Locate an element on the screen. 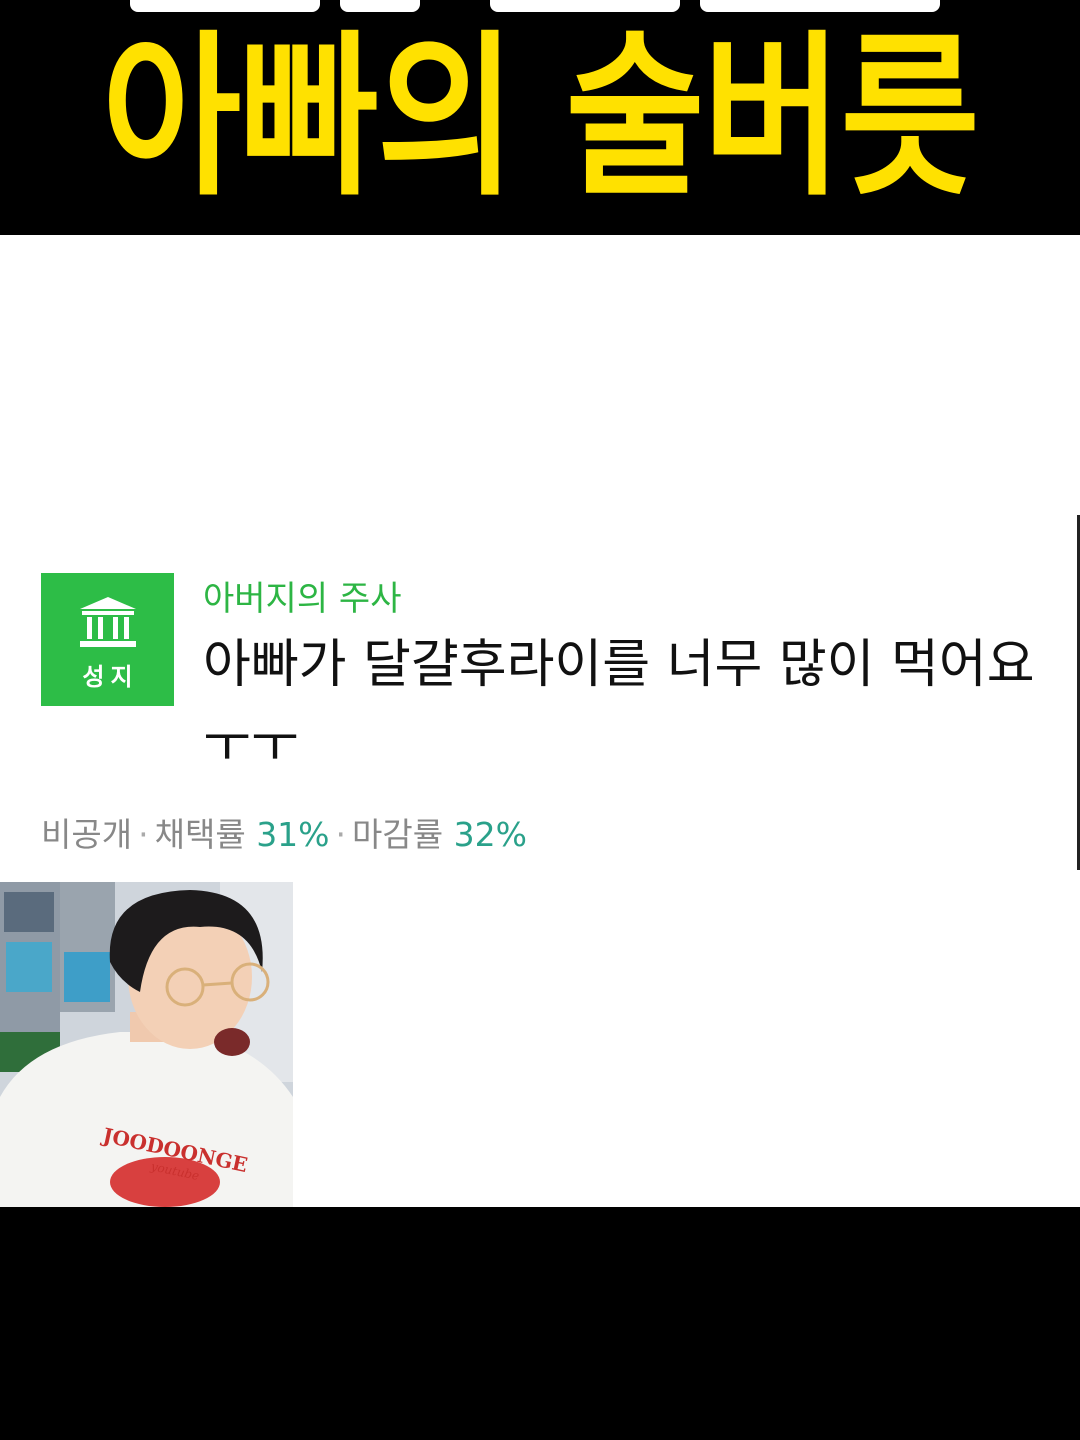 The image size is (1080, 1440). bank-icon is located at coordinates (108, 622).